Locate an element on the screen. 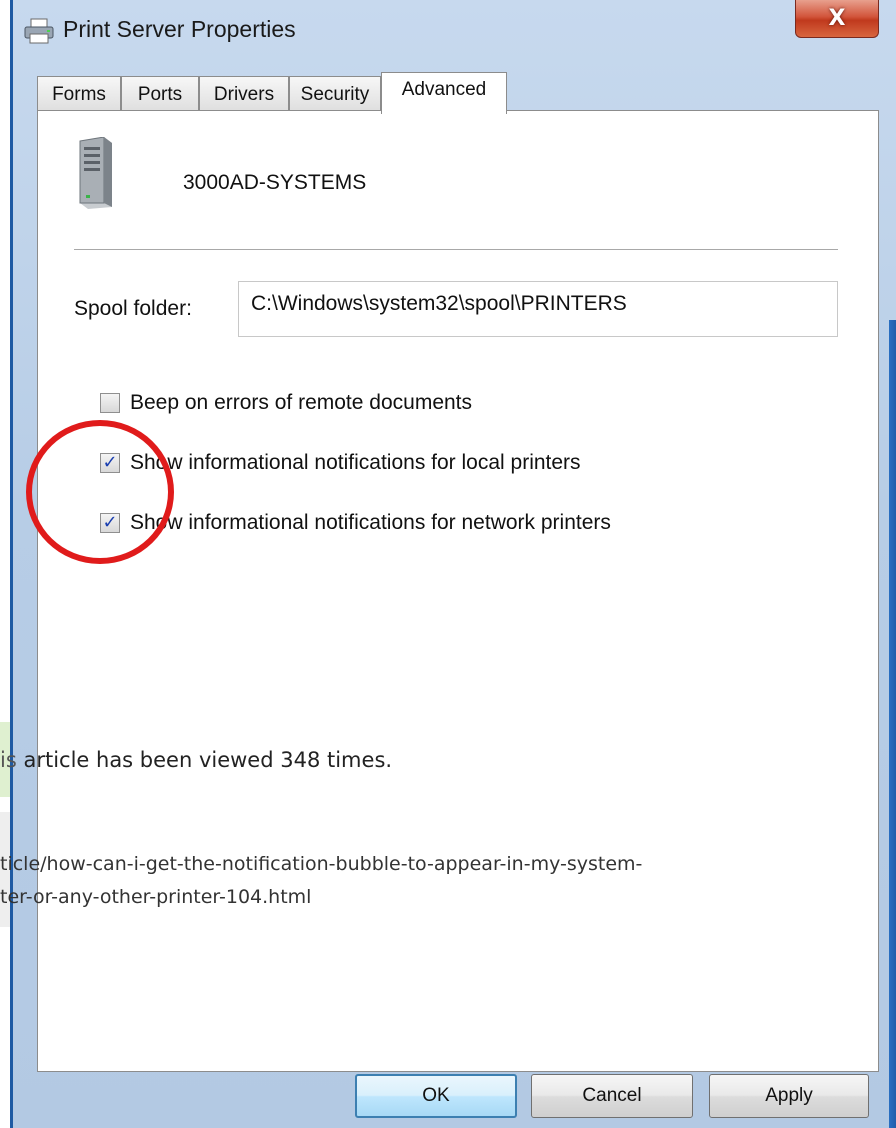 Image resolution: width=896 pixels, height=1128 pixels. tab-advanced: Advanced is located at coordinates (444, 93).